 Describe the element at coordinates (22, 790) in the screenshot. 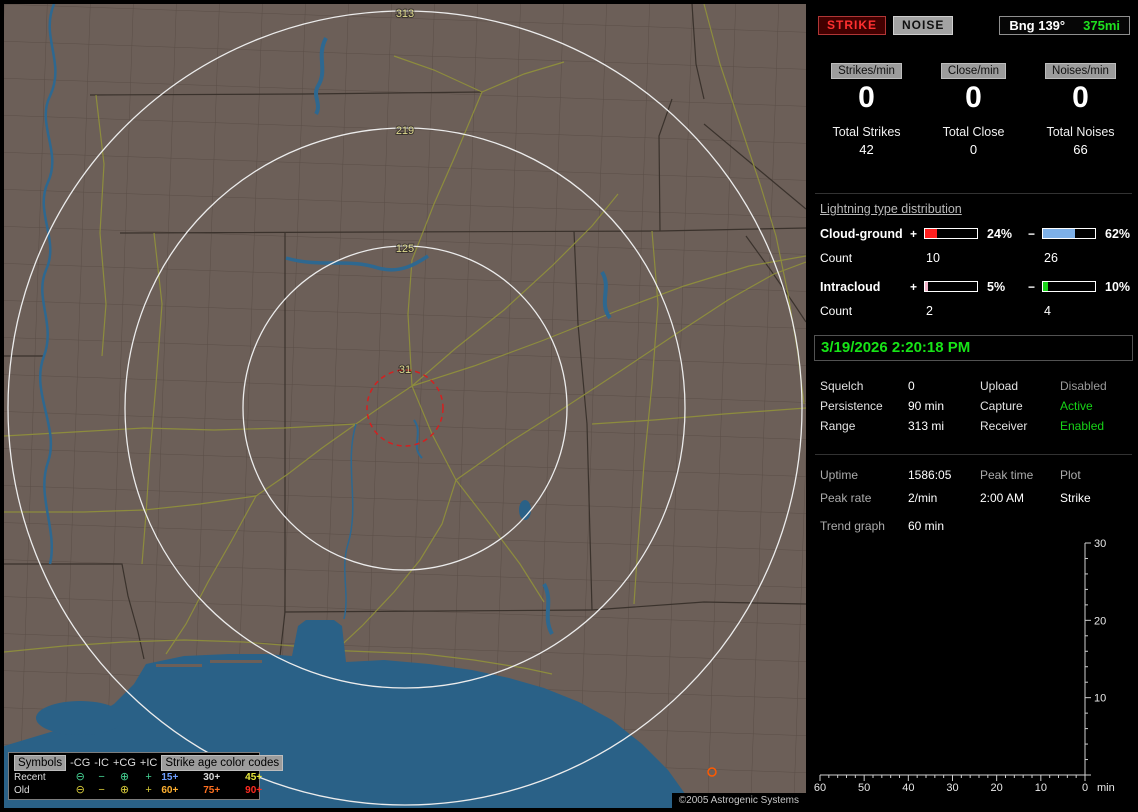

I see `legend-old-label: Old` at that location.